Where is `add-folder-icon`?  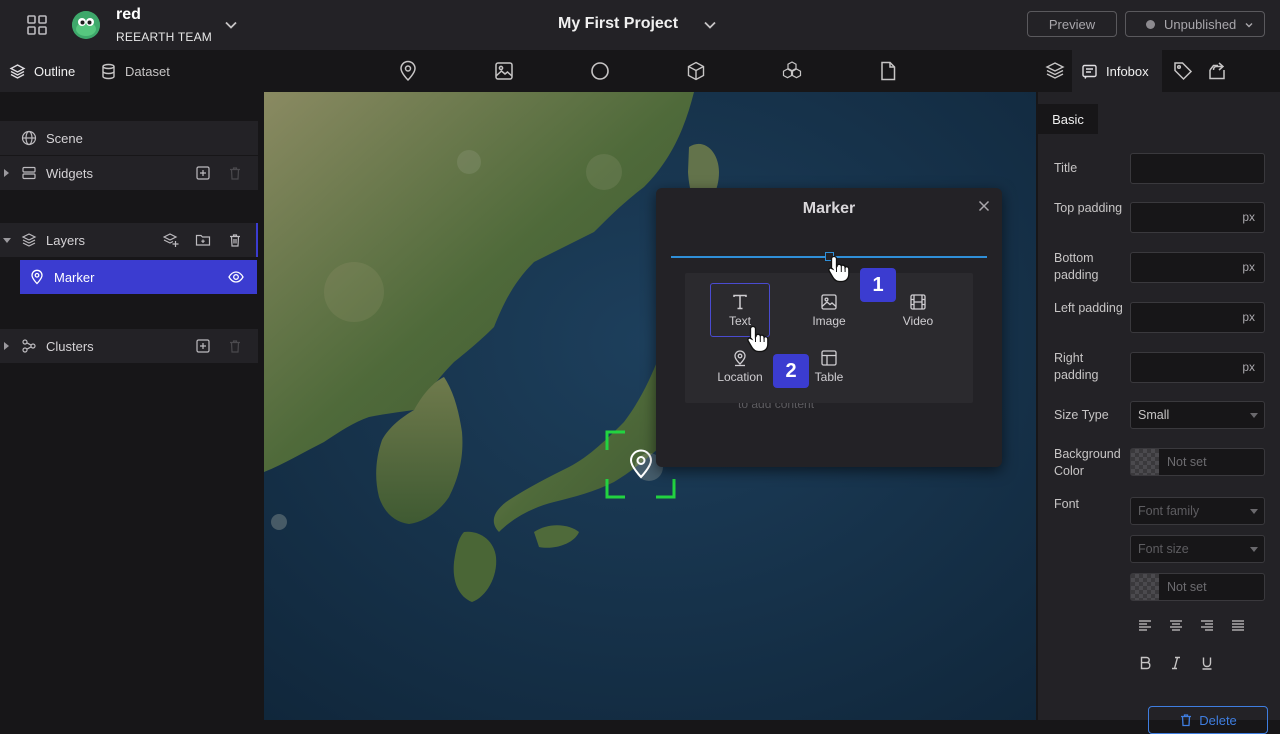 add-folder-icon is located at coordinates (203, 240).